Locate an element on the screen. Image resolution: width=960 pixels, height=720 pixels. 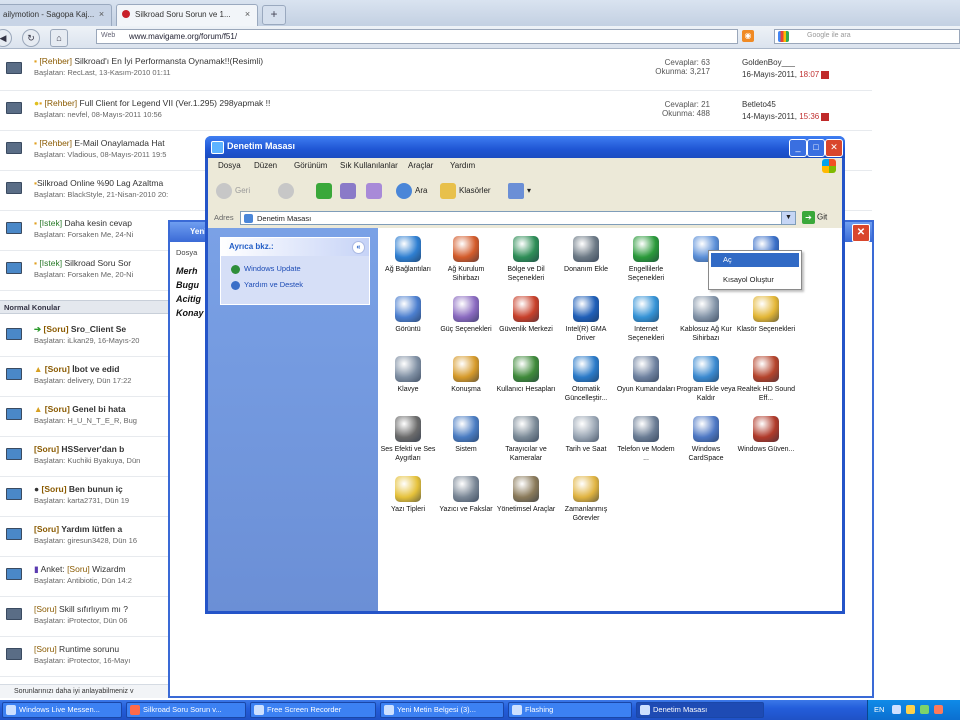
control-panel-item: Ağ Kurulum Sihirbazı is located at coordinates (466, 259).